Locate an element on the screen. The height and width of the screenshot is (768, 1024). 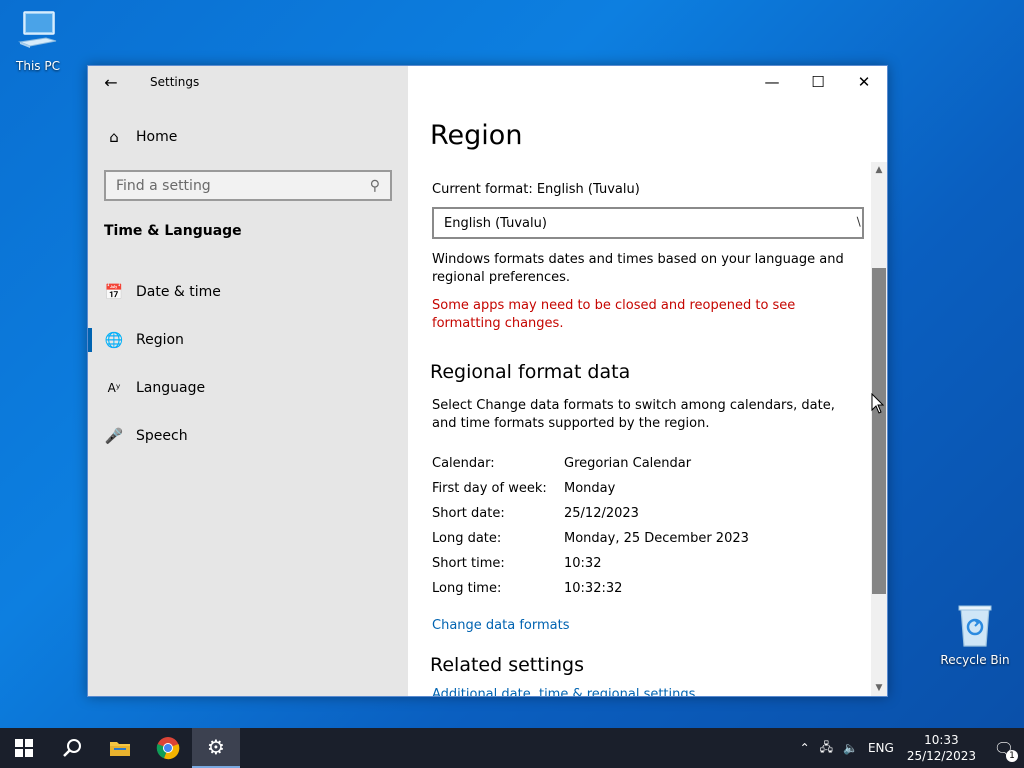
home-label: Home is located at coordinates (157, 137).